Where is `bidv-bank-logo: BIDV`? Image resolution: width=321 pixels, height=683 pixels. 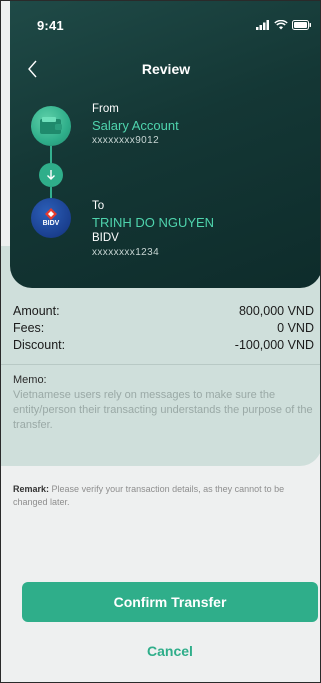 bidv-bank-logo: BIDV is located at coordinates (51, 218).